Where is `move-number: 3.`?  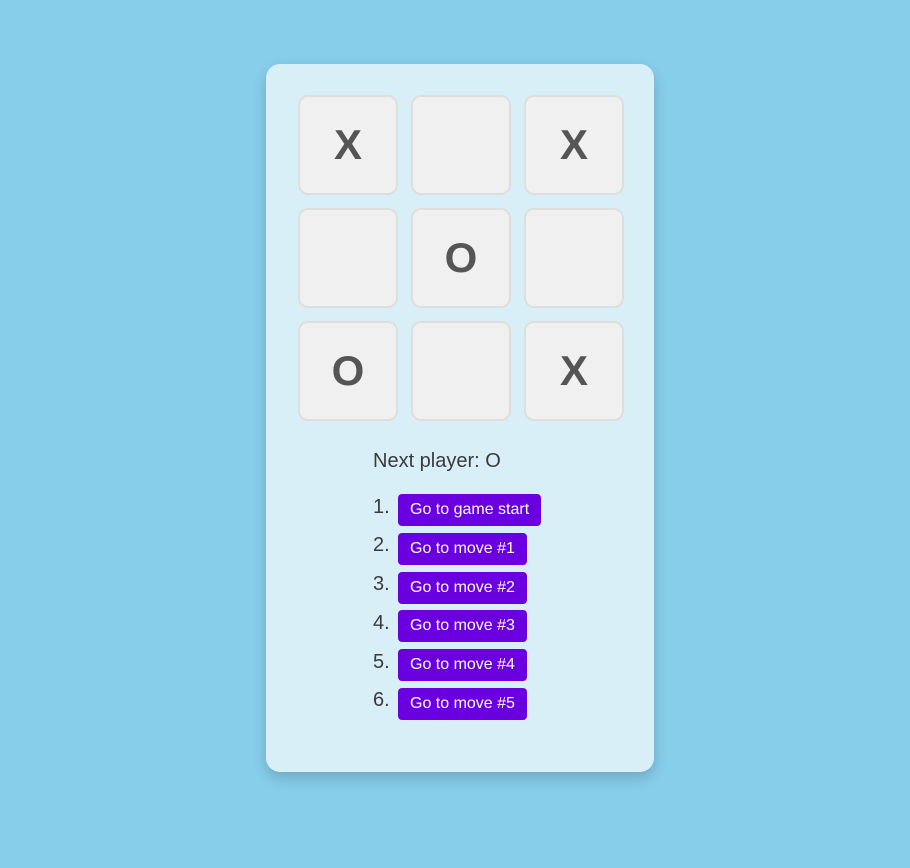
move-number: 3. is located at coordinates (381, 584).